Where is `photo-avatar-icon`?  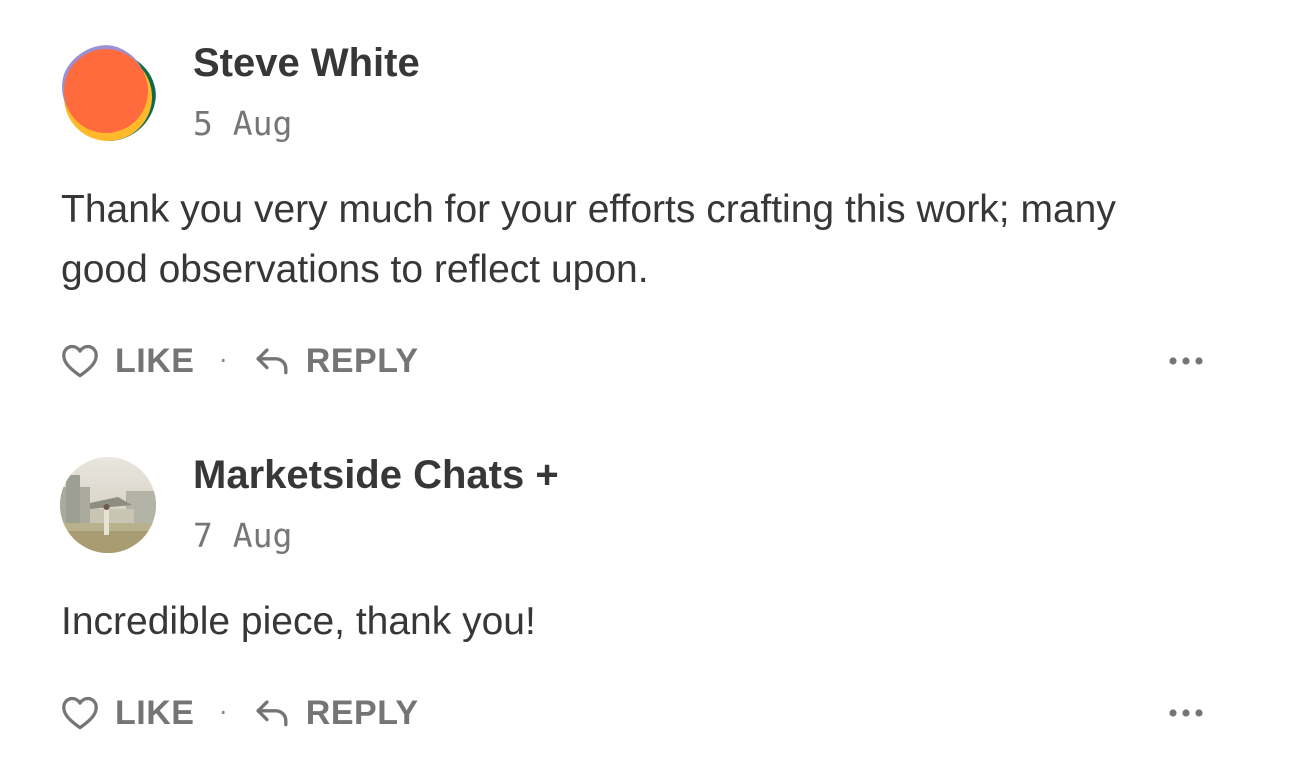 photo-avatar-icon is located at coordinates (108, 505).